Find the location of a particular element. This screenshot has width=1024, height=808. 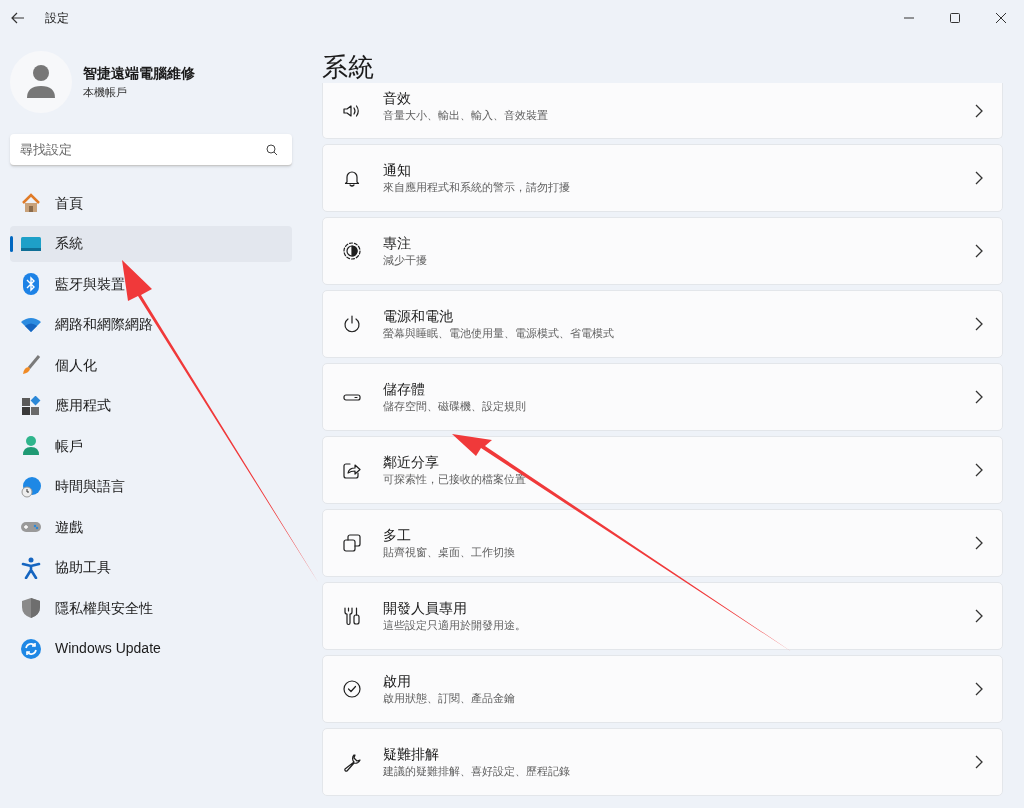

sidebar-item: 遊戲 is located at coordinates (151, 527).